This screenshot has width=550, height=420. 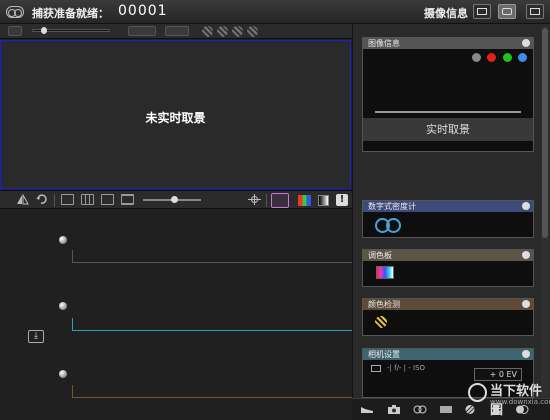 I want to click on info-icon, so click(x=526, y=43).